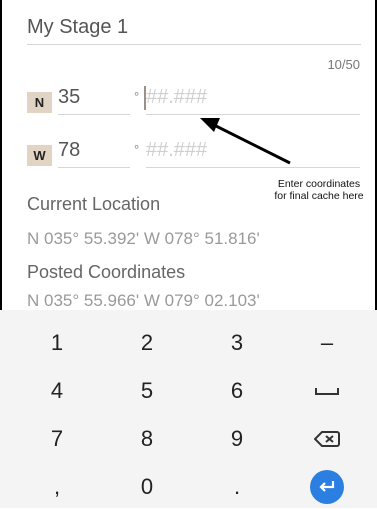 The width and height of the screenshot is (377, 509). What do you see at coordinates (143, 239) in the screenshot?
I see `current-location-value: N 035° 55.392' W 078° 51.816'` at bounding box center [143, 239].